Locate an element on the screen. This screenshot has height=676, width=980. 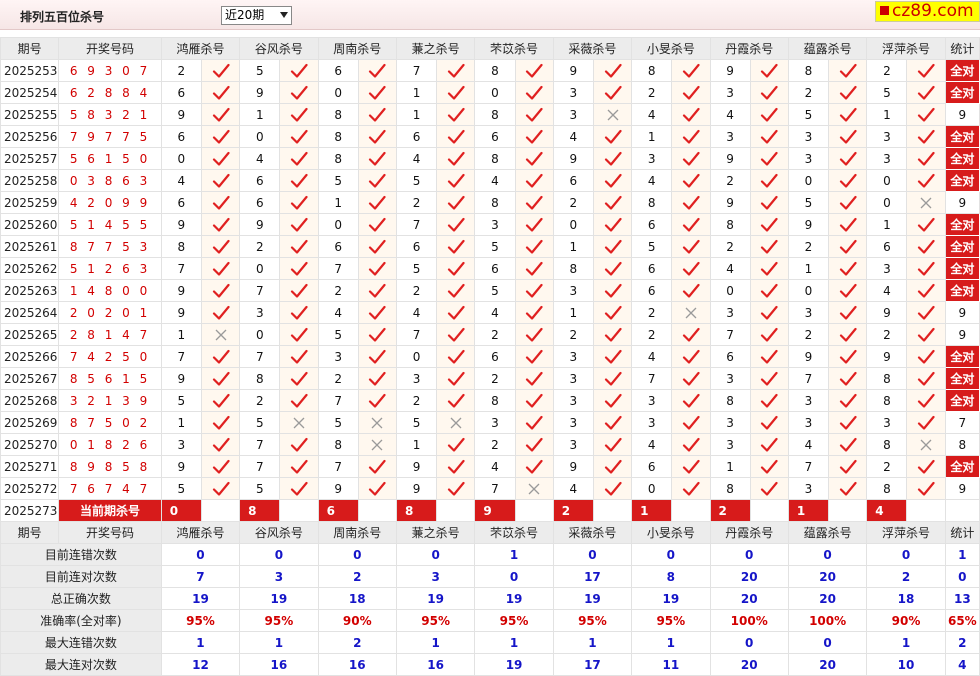
summary-label: 目前连错次数 is located at coordinates (81, 554).